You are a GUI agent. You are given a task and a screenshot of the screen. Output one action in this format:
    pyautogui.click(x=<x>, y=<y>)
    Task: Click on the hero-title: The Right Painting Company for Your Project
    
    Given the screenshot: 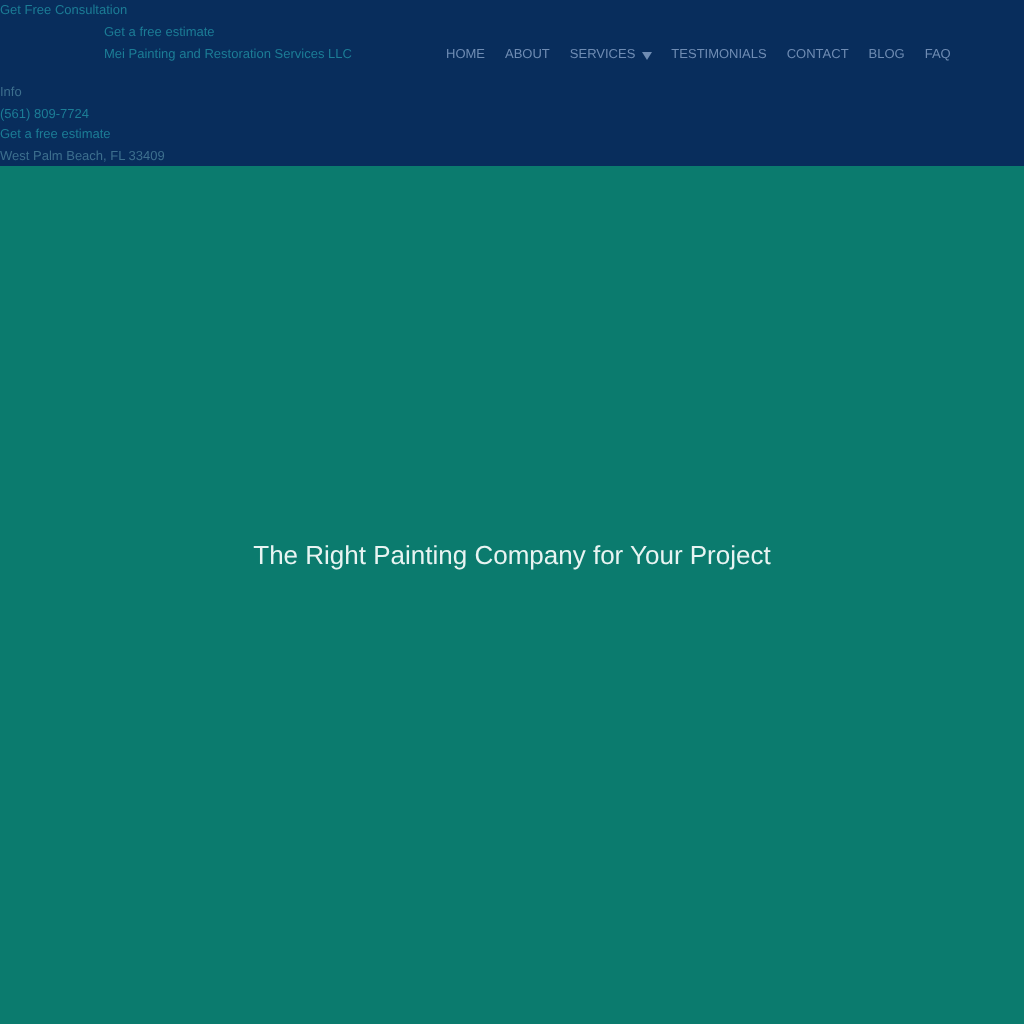 What is the action you would take?
    pyautogui.click(x=512, y=555)
    